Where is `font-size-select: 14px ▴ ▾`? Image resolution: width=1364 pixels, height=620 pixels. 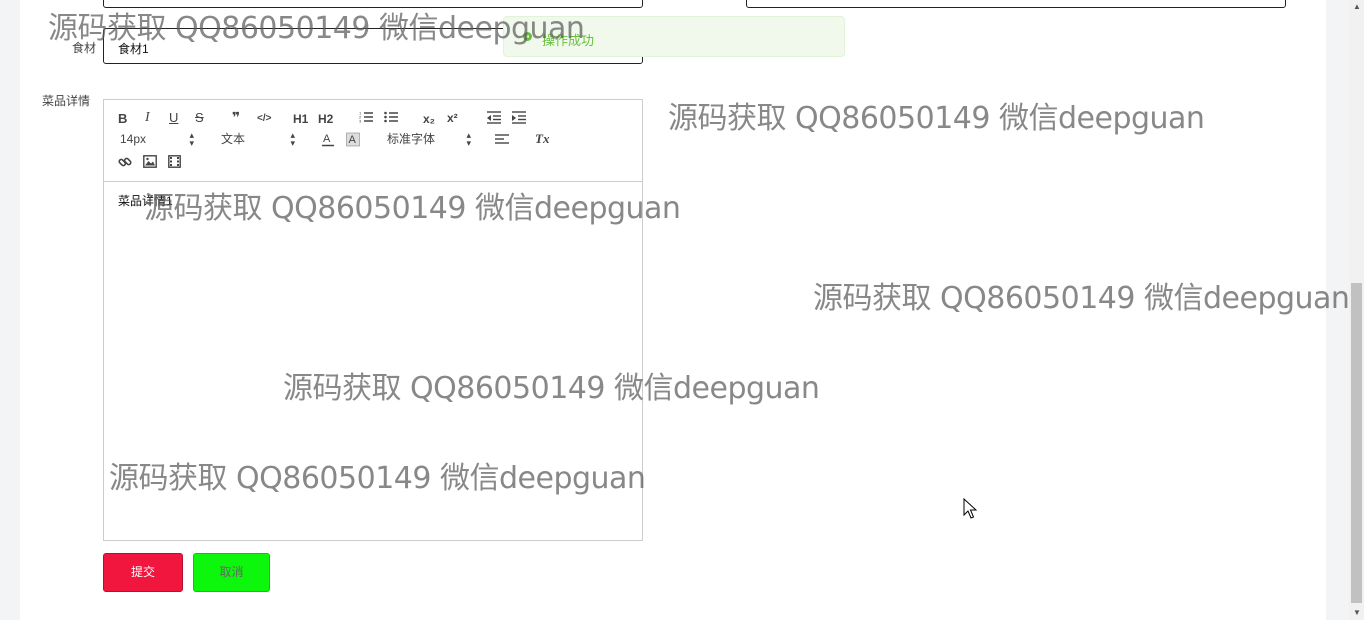
font-size-select: 14px ▴ ▾ is located at coordinates (157, 139).